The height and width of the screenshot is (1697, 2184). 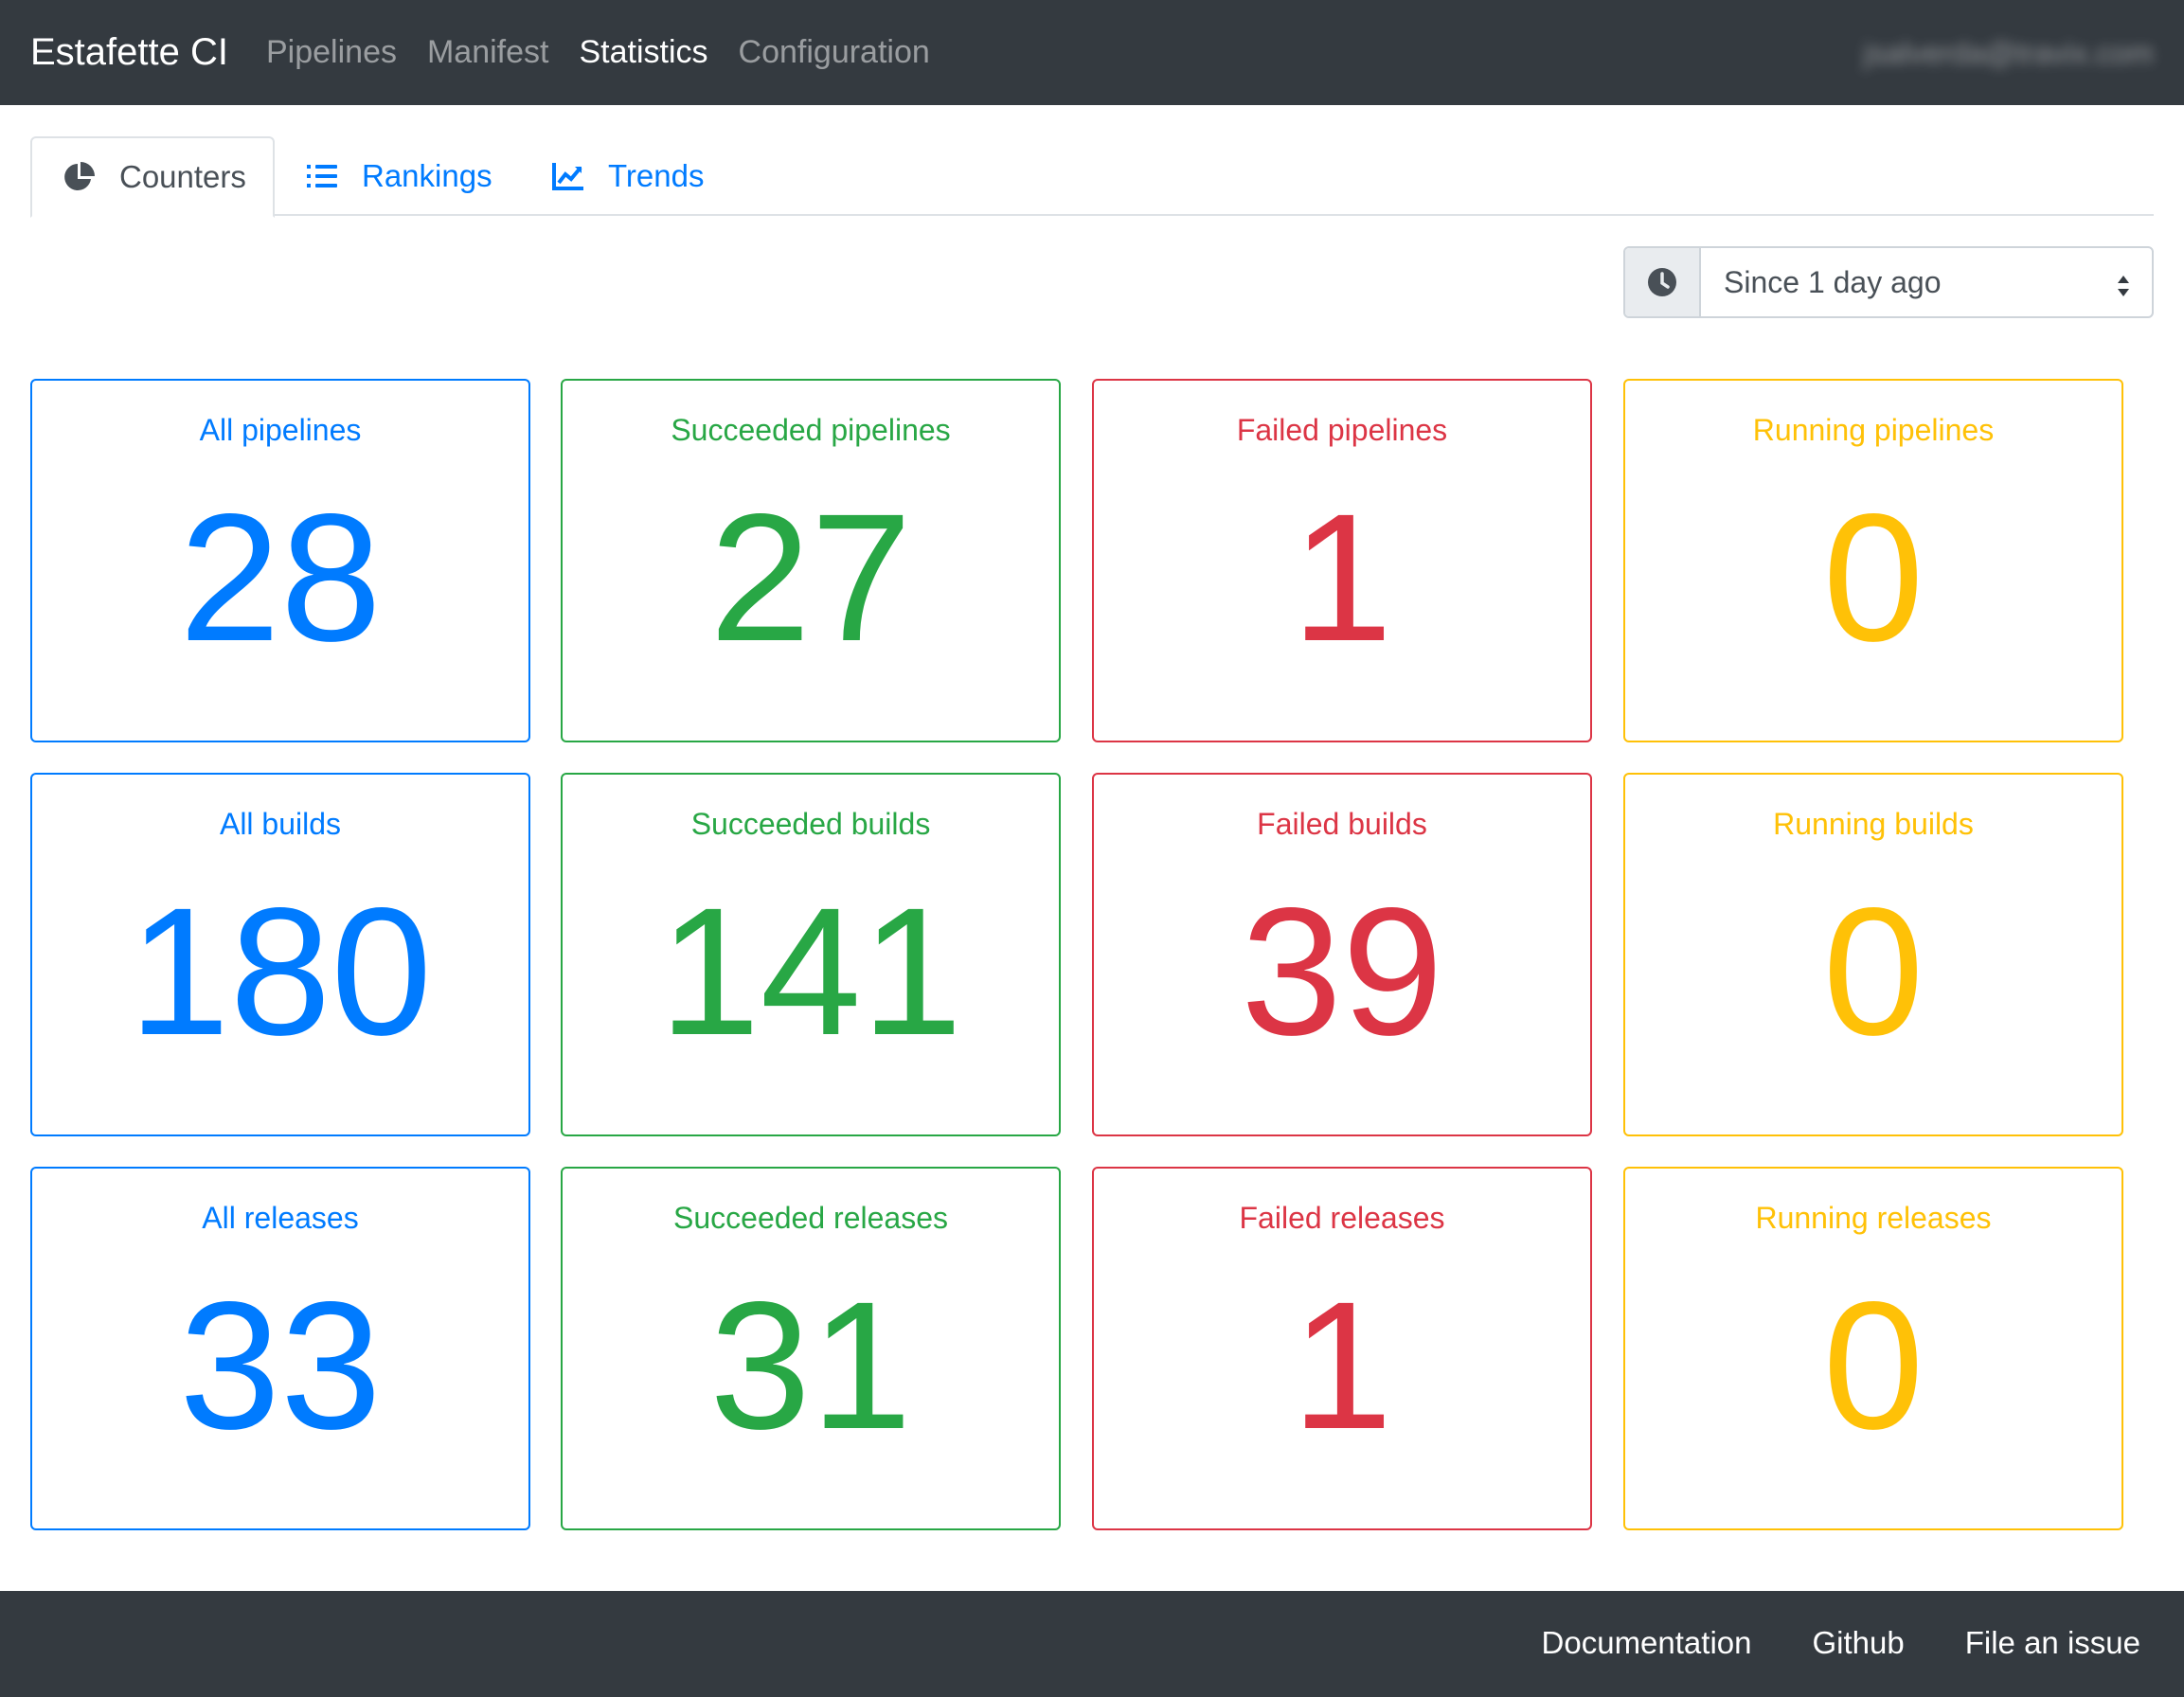 I want to click on nav-link-manifest: Manifest, so click(x=488, y=52).